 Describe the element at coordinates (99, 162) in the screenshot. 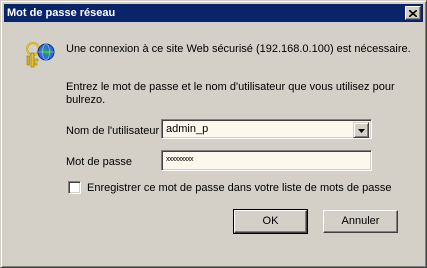

I see `password-label: Mot de passe` at that location.